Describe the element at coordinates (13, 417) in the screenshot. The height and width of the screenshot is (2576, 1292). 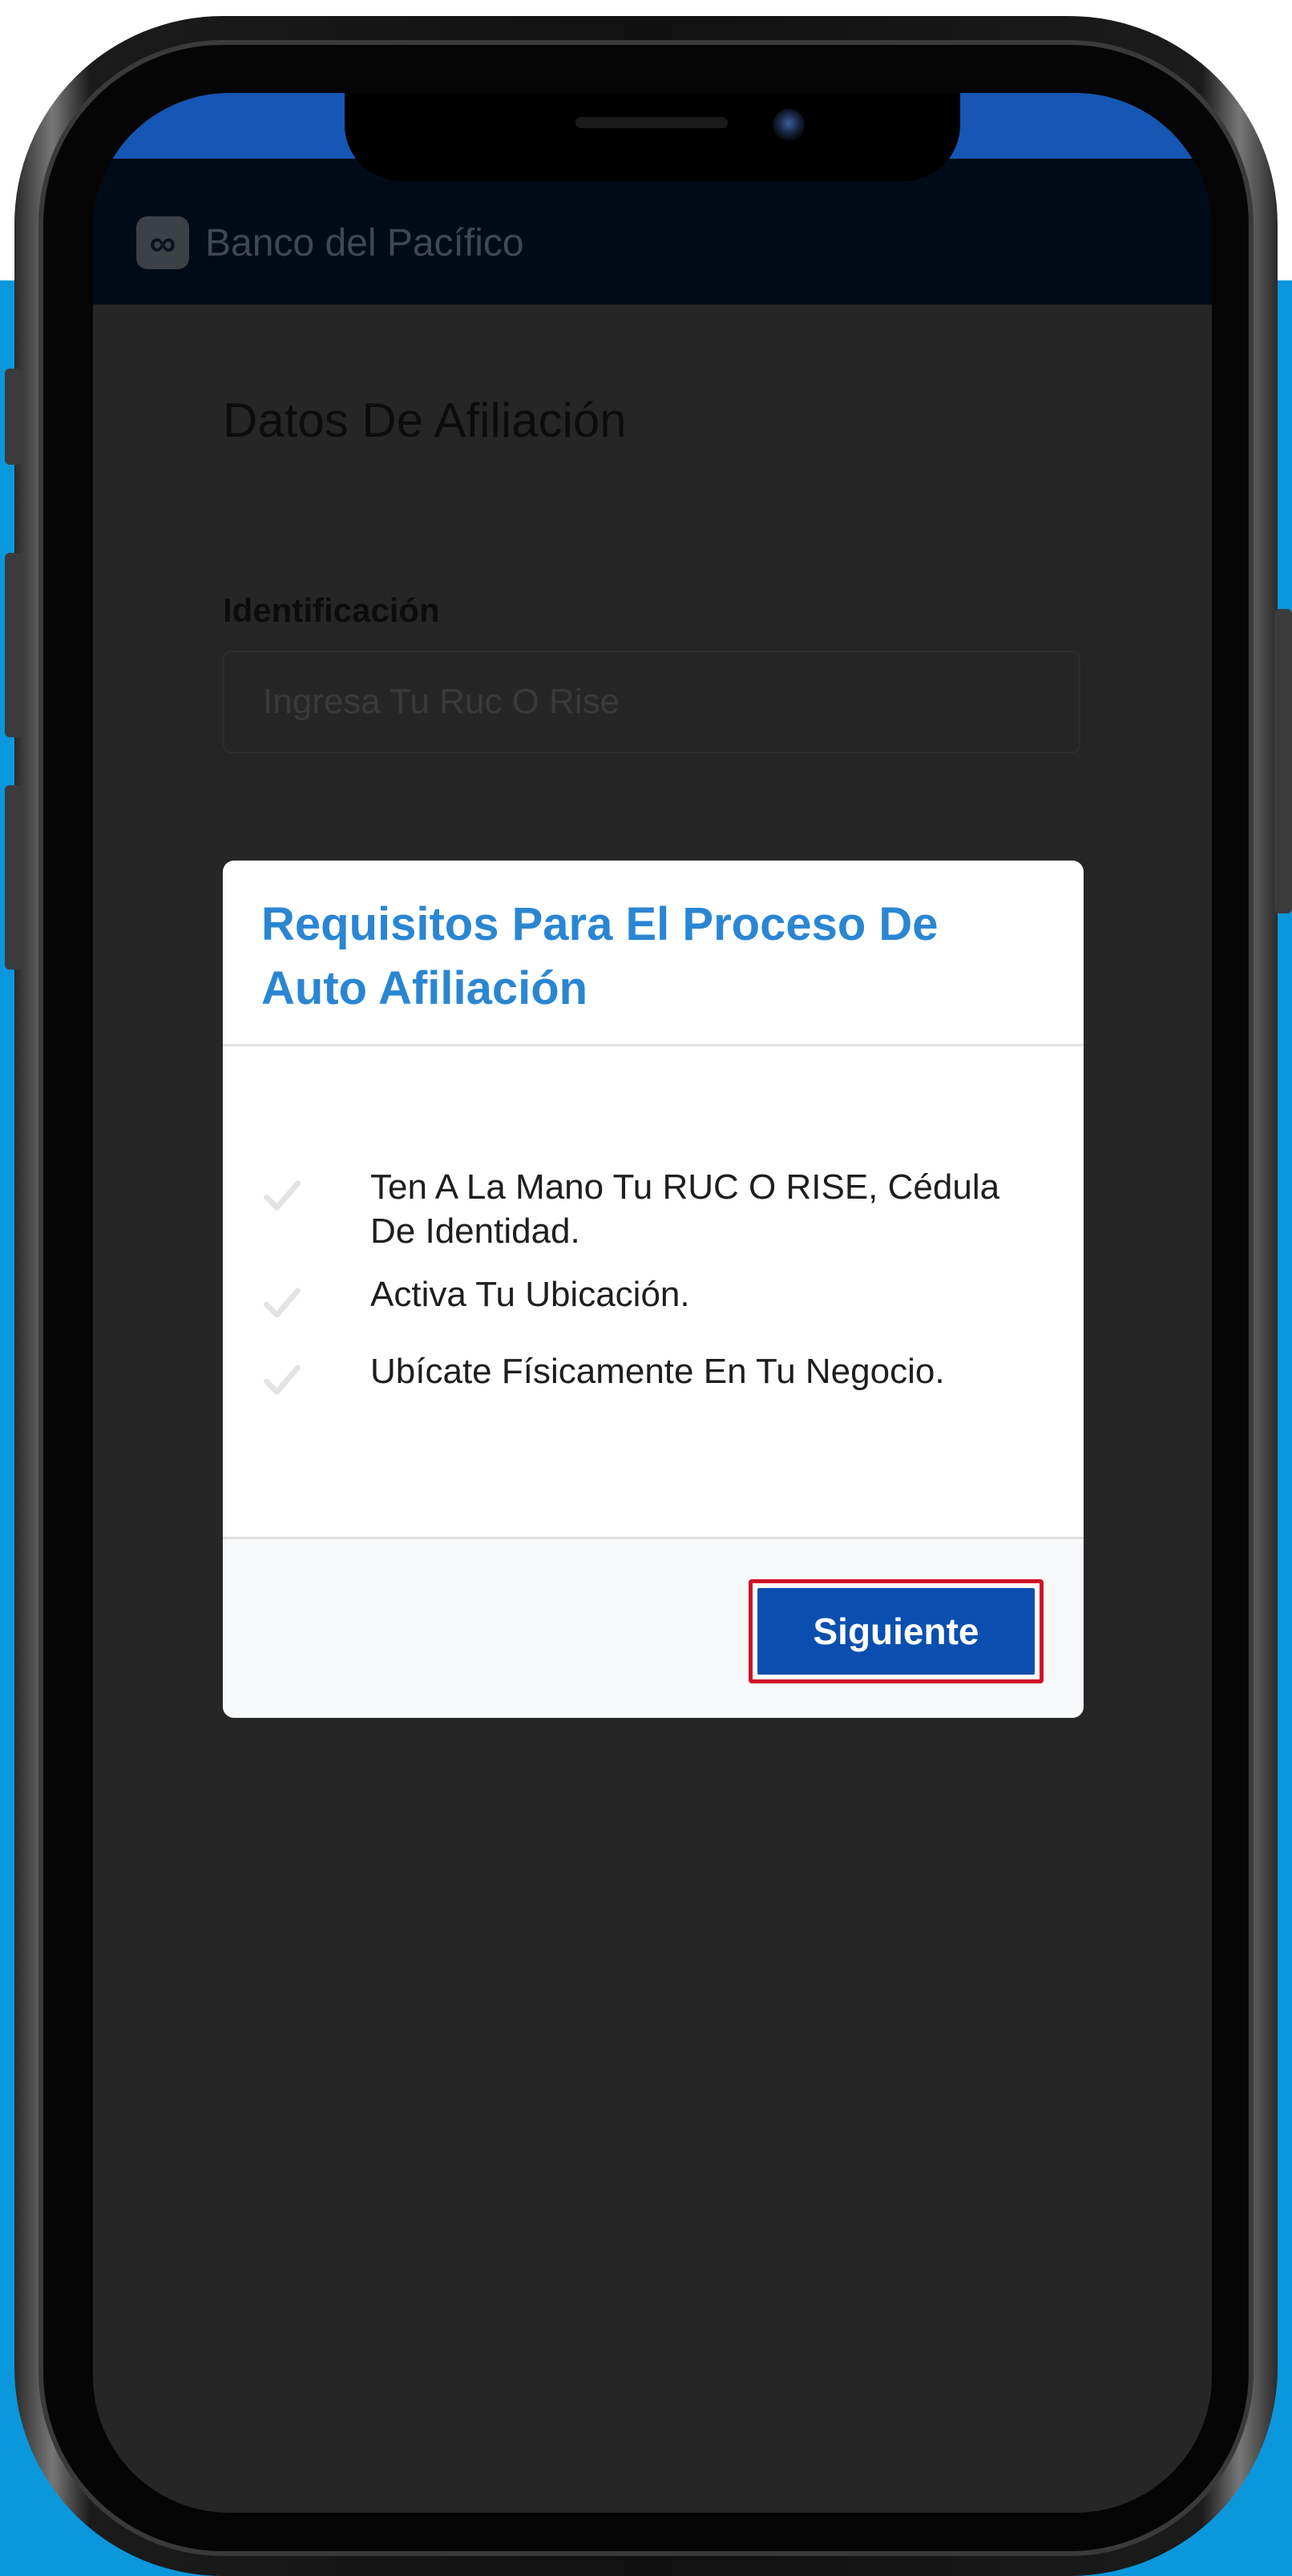
I see `phone-mute-switch` at that location.